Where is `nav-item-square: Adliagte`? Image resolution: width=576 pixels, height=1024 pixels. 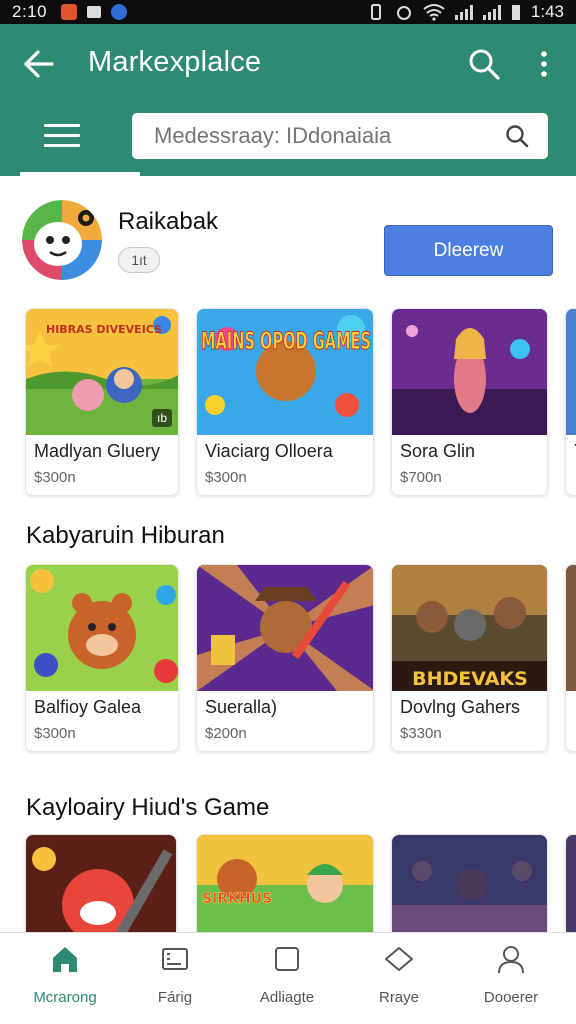 nav-item-square: Adliagte is located at coordinates (287, 978).